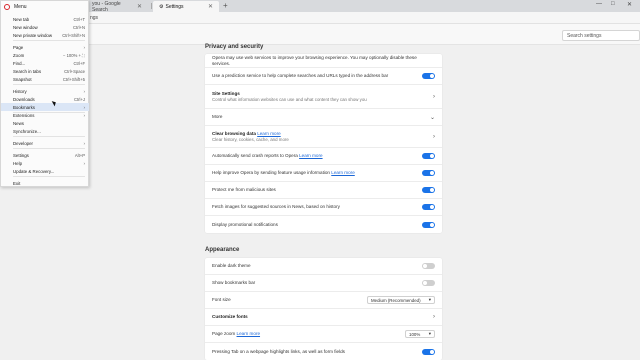 The height and width of the screenshot is (360, 640). Describe the element at coordinates (45, 7) in the screenshot. I see `menu-header: Menu` at that location.